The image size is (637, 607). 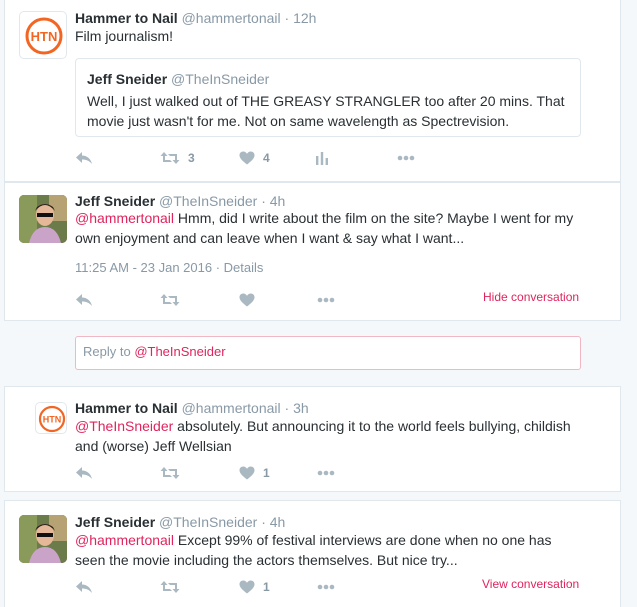 What do you see at coordinates (220, 79) in the screenshot?
I see `quoted-author-handle: @TheInSneider` at bounding box center [220, 79].